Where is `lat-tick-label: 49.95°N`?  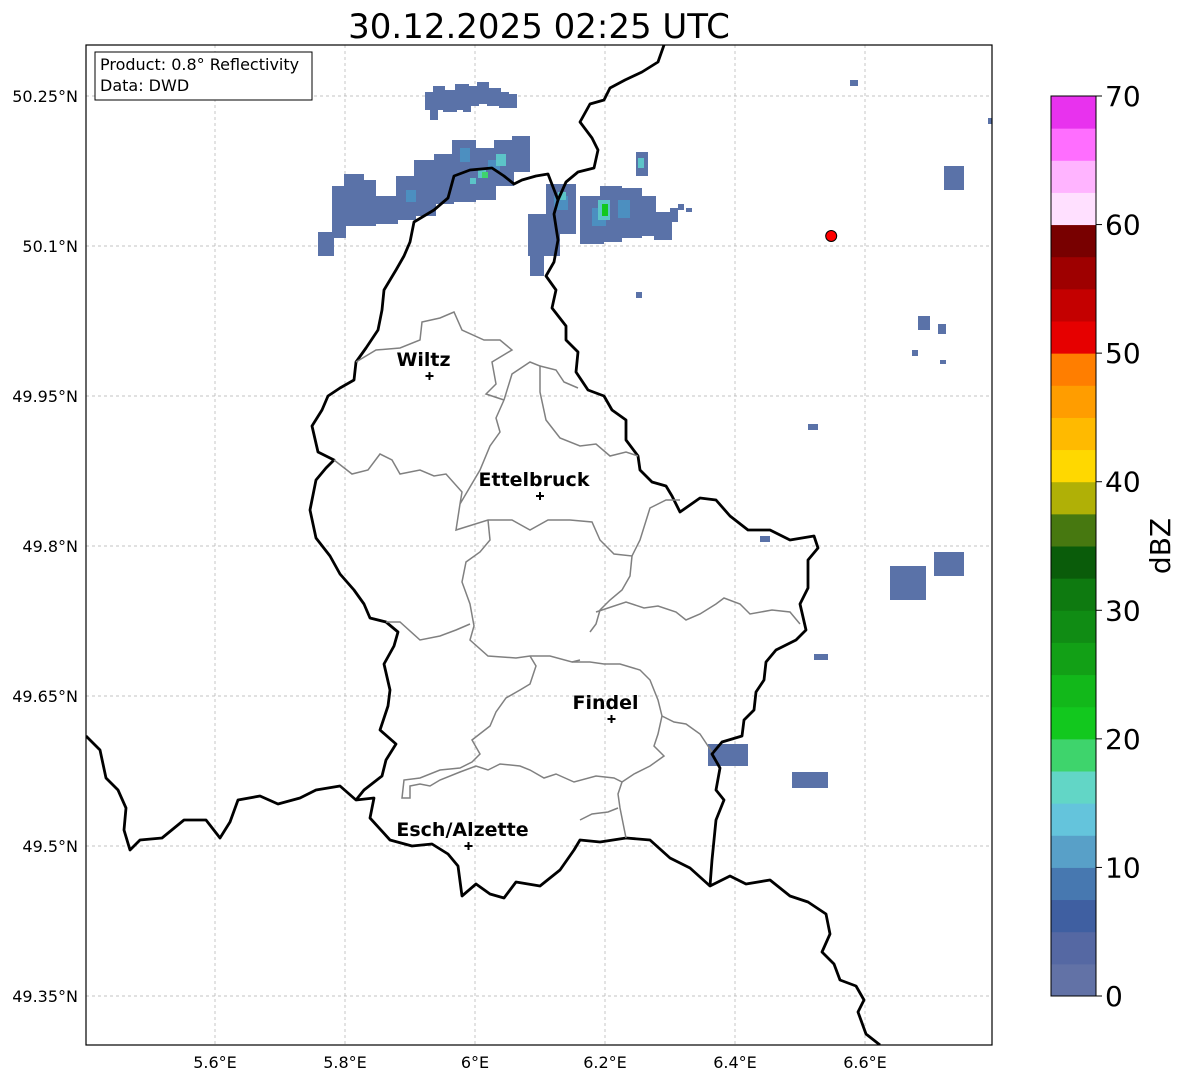 lat-tick-label: 49.95°N is located at coordinates (45, 396).